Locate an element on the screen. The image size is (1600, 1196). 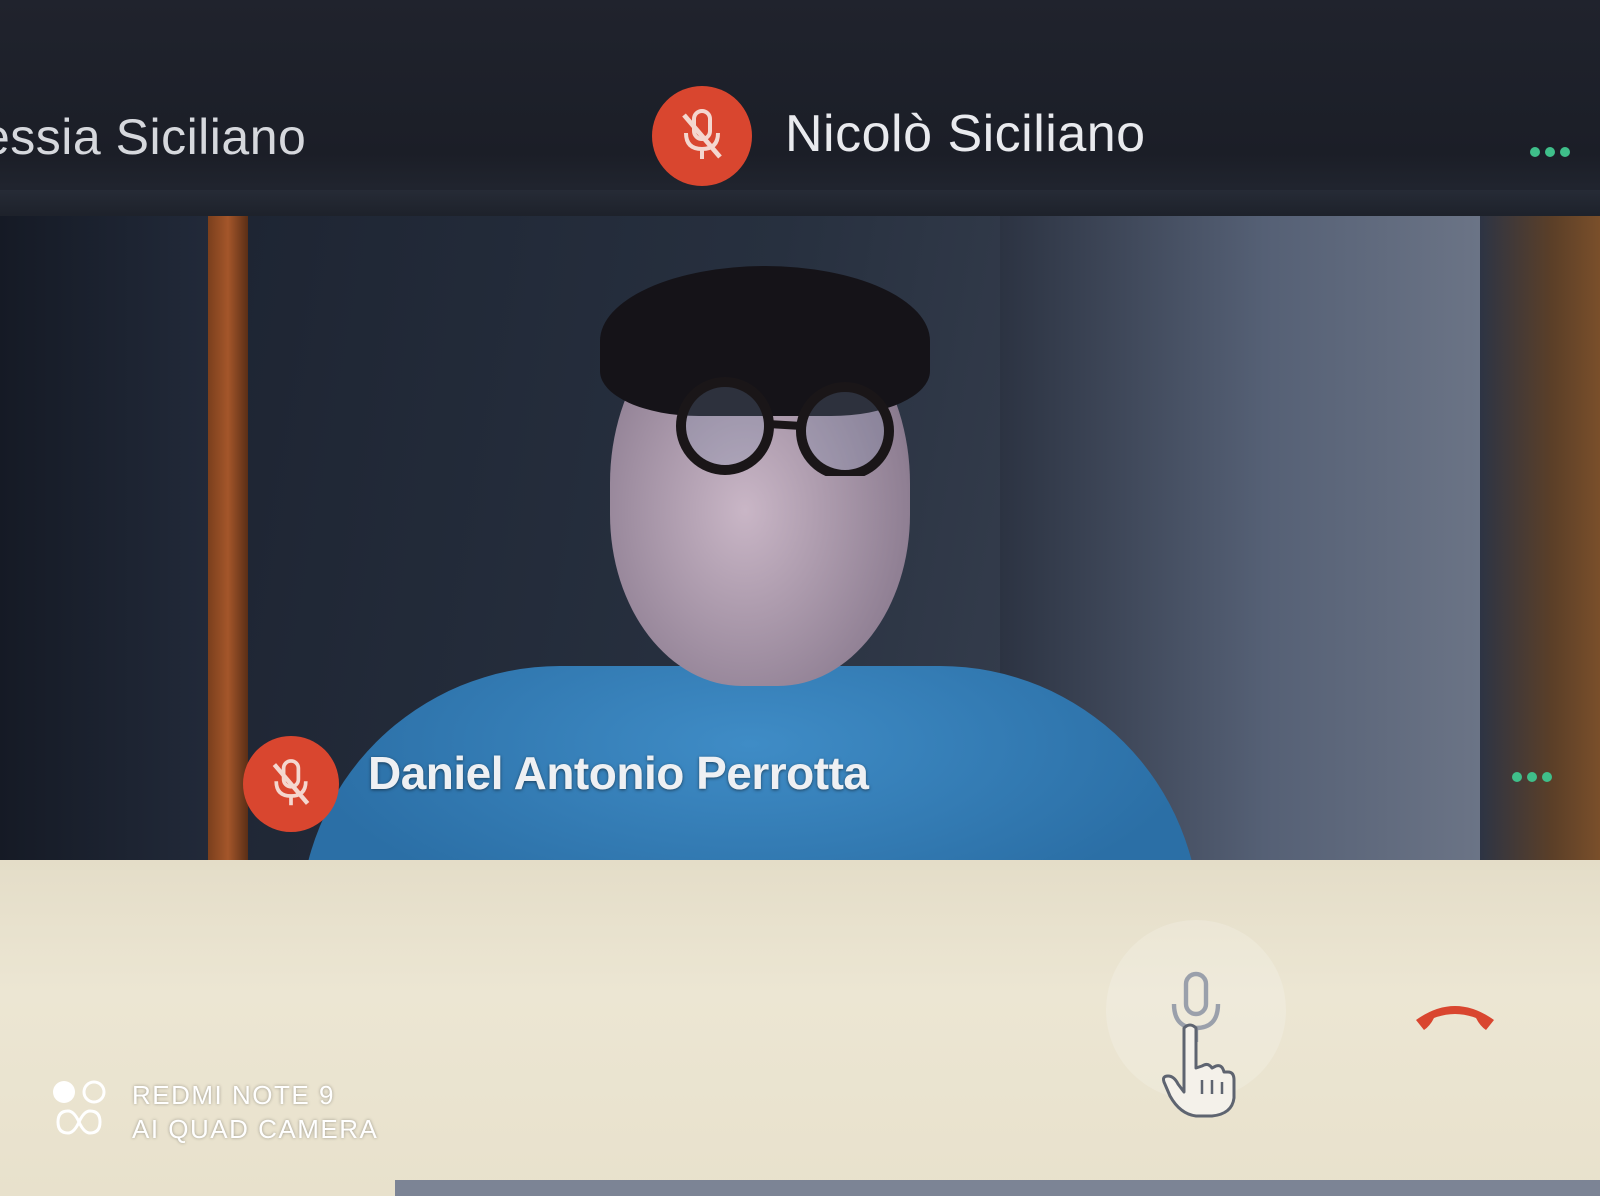
more-options-icon is located at coordinates (1550, 152).